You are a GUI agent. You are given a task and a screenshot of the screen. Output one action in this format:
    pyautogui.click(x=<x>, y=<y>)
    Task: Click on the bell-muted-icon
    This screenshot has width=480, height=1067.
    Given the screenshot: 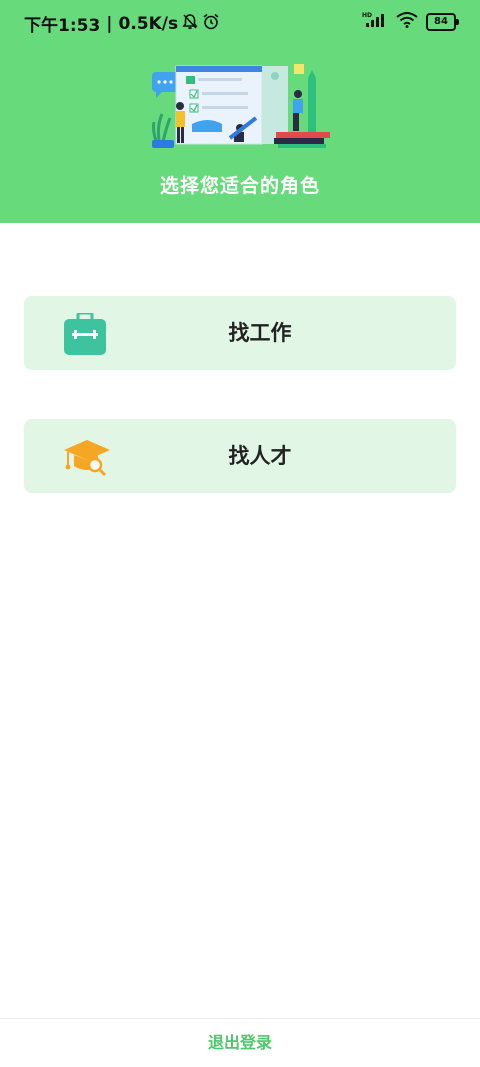 What is the action you would take?
    pyautogui.click(x=190, y=24)
    